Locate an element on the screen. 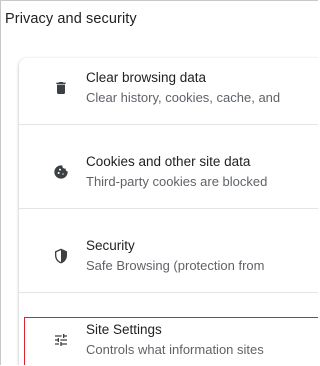  section-title: Privacy and security is located at coordinates (71, 19).